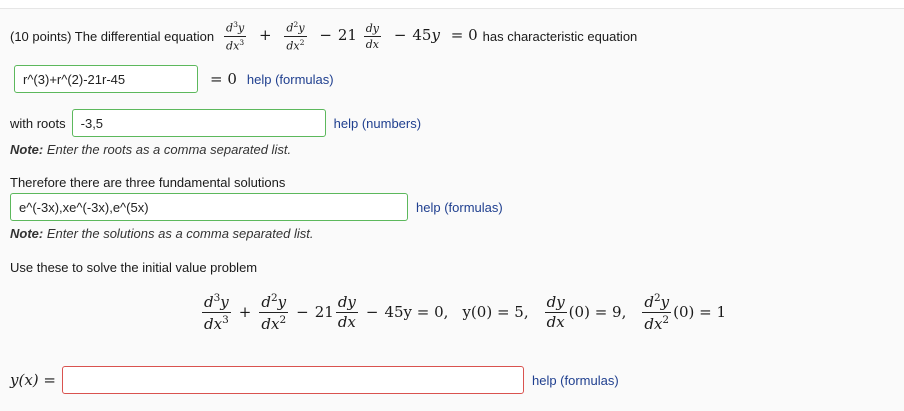  Describe the element at coordinates (27, 233) in the screenshot. I see `solutions-note-bold: Note:` at that location.